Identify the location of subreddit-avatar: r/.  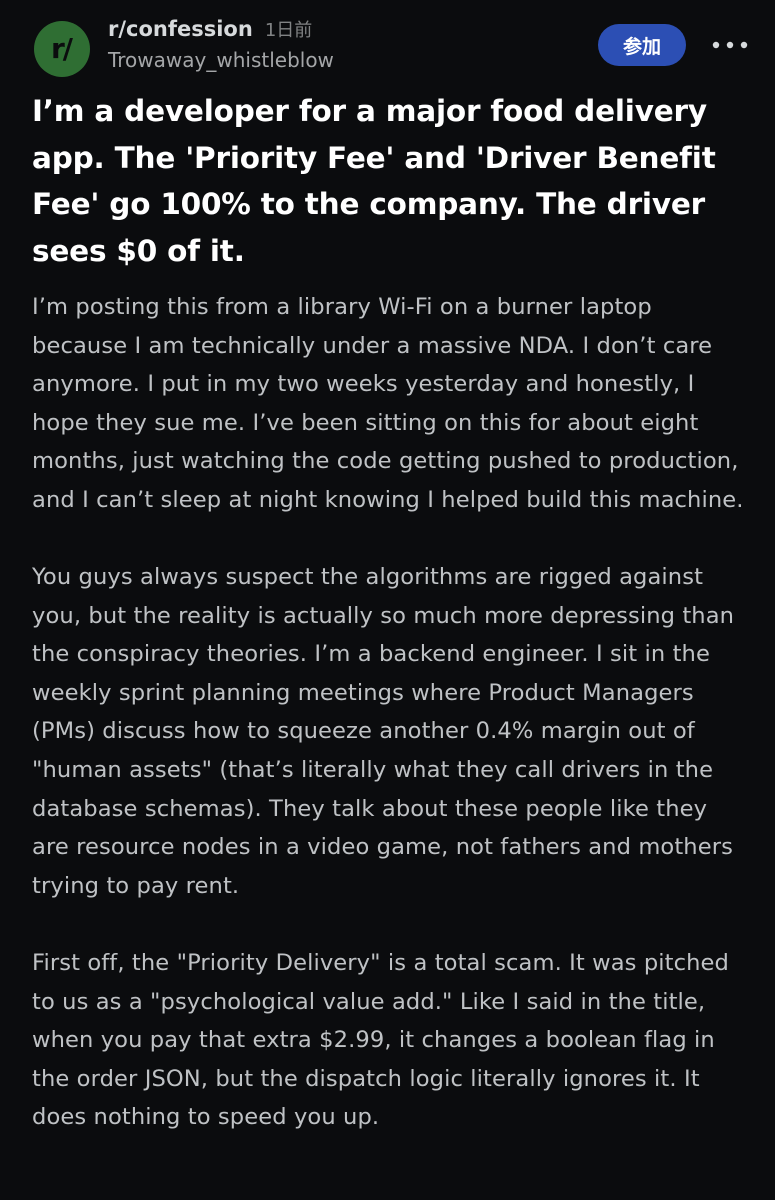
(62, 49).